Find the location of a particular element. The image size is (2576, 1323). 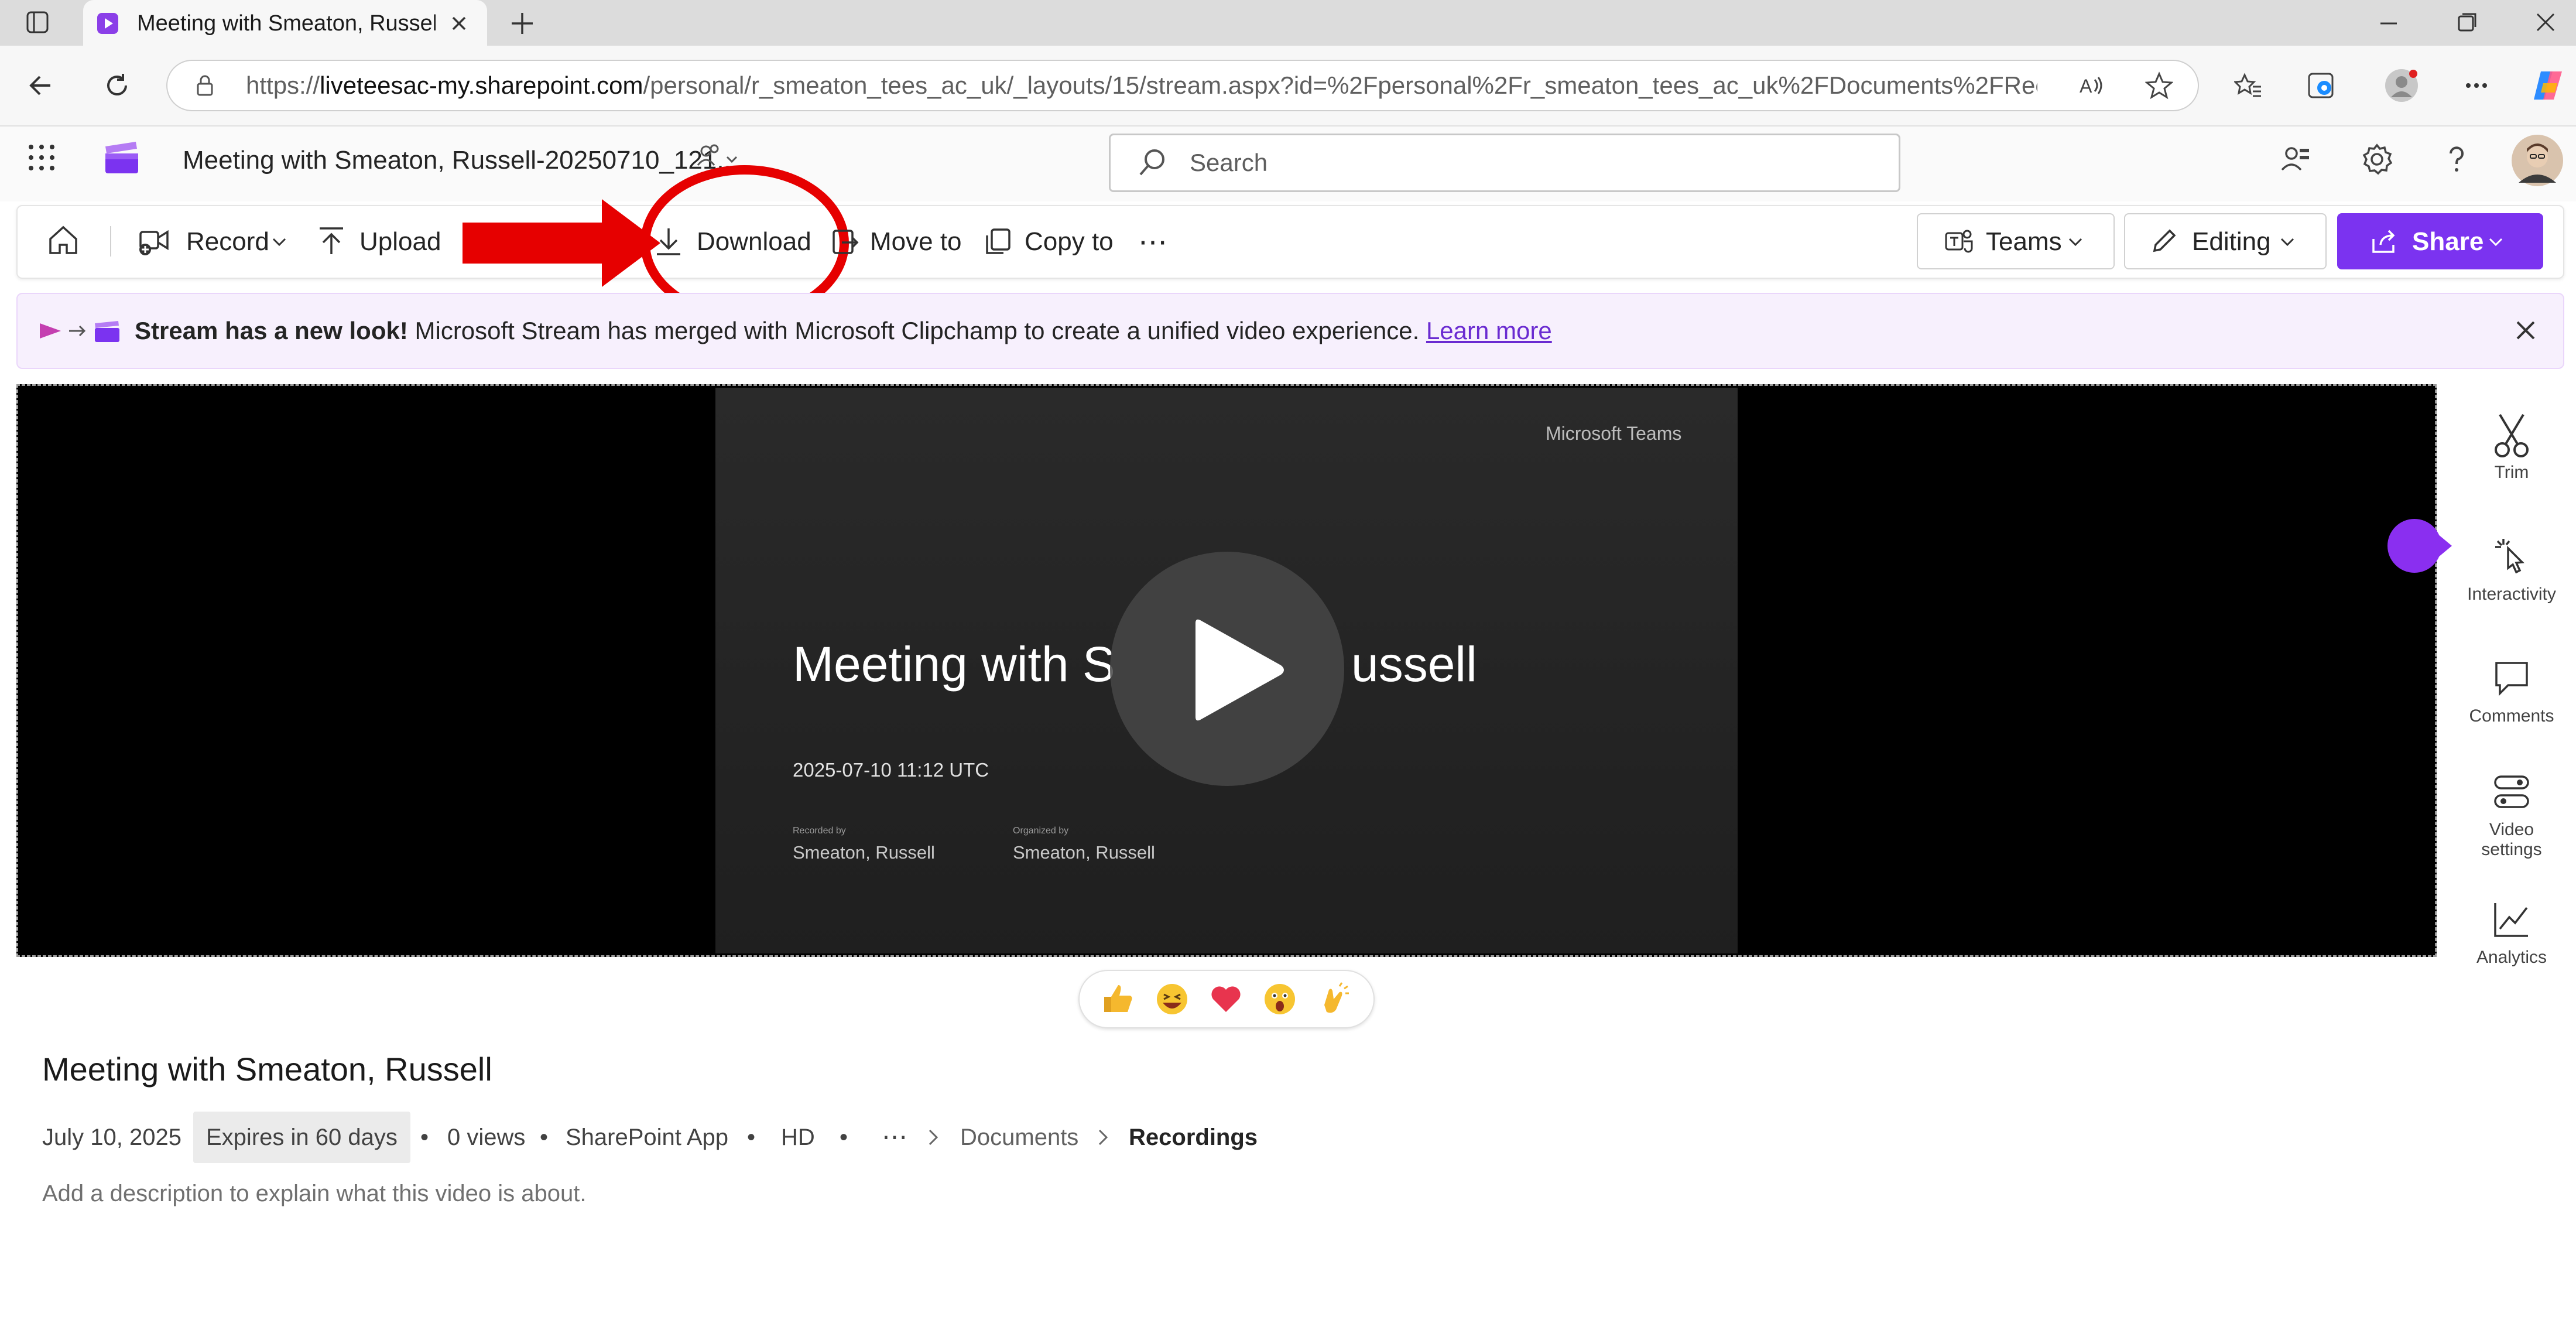

close-window-icon is located at coordinates (2545, 22).